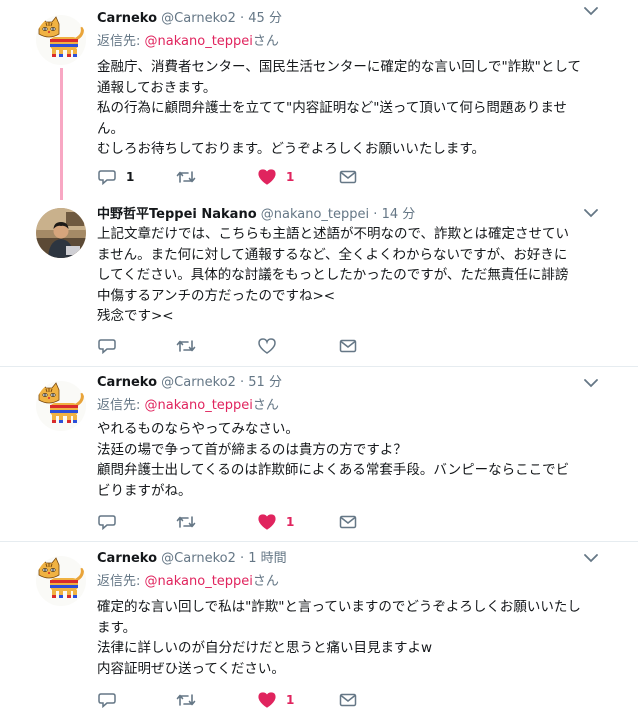 This screenshot has height=718, width=638. I want to click on tweet-header: 中野哲平Teppei Nakano @nakano_teppei · 14 分, so click(256, 215).